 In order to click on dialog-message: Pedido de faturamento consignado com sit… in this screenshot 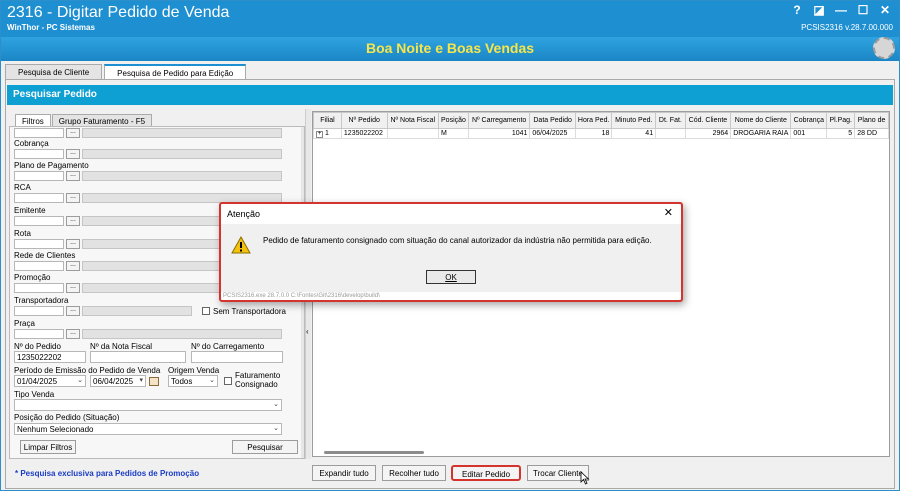, I will do `click(457, 240)`.